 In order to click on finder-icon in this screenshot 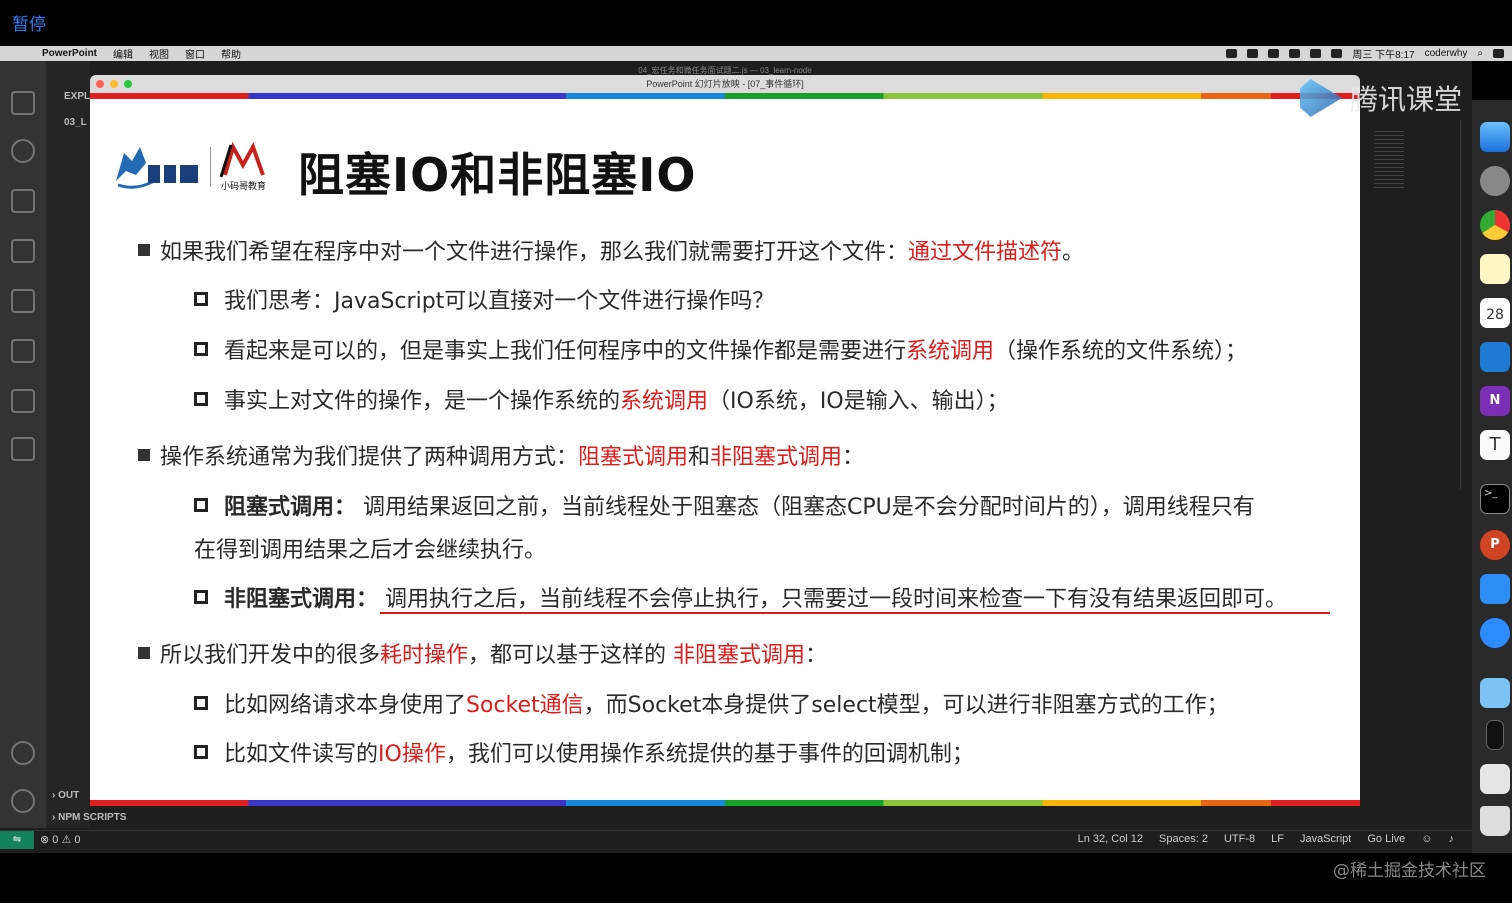, I will do `click(1495, 137)`.